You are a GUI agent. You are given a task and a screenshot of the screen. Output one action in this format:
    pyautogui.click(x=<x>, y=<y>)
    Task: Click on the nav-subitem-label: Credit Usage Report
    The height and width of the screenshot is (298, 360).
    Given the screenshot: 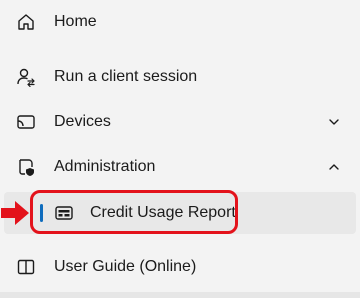 What is the action you would take?
    pyautogui.click(x=163, y=212)
    